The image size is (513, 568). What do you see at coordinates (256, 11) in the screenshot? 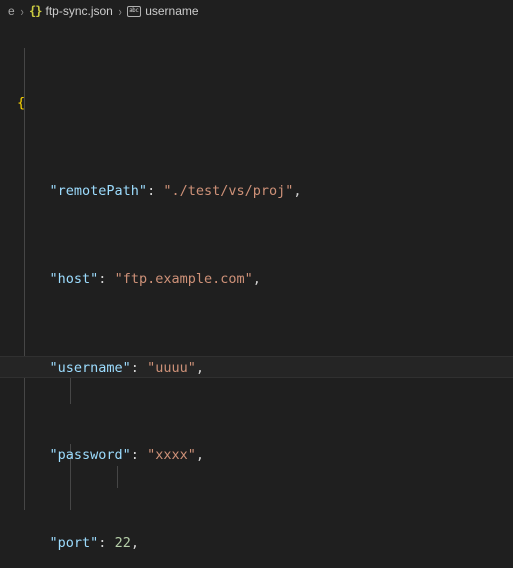
I see `breadcrumb: e › {} ftp-sync.json › abc username` at bounding box center [256, 11].